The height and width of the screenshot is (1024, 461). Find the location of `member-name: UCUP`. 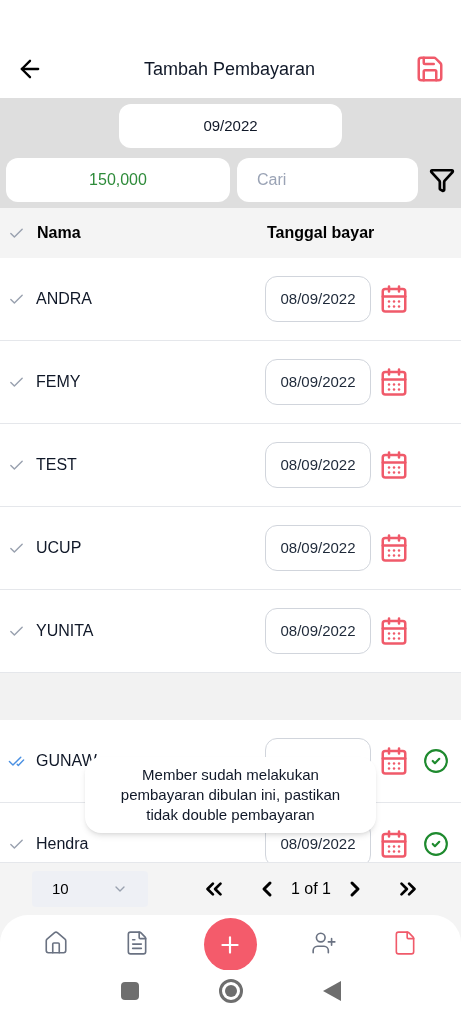

member-name: UCUP is located at coordinates (59, 548).